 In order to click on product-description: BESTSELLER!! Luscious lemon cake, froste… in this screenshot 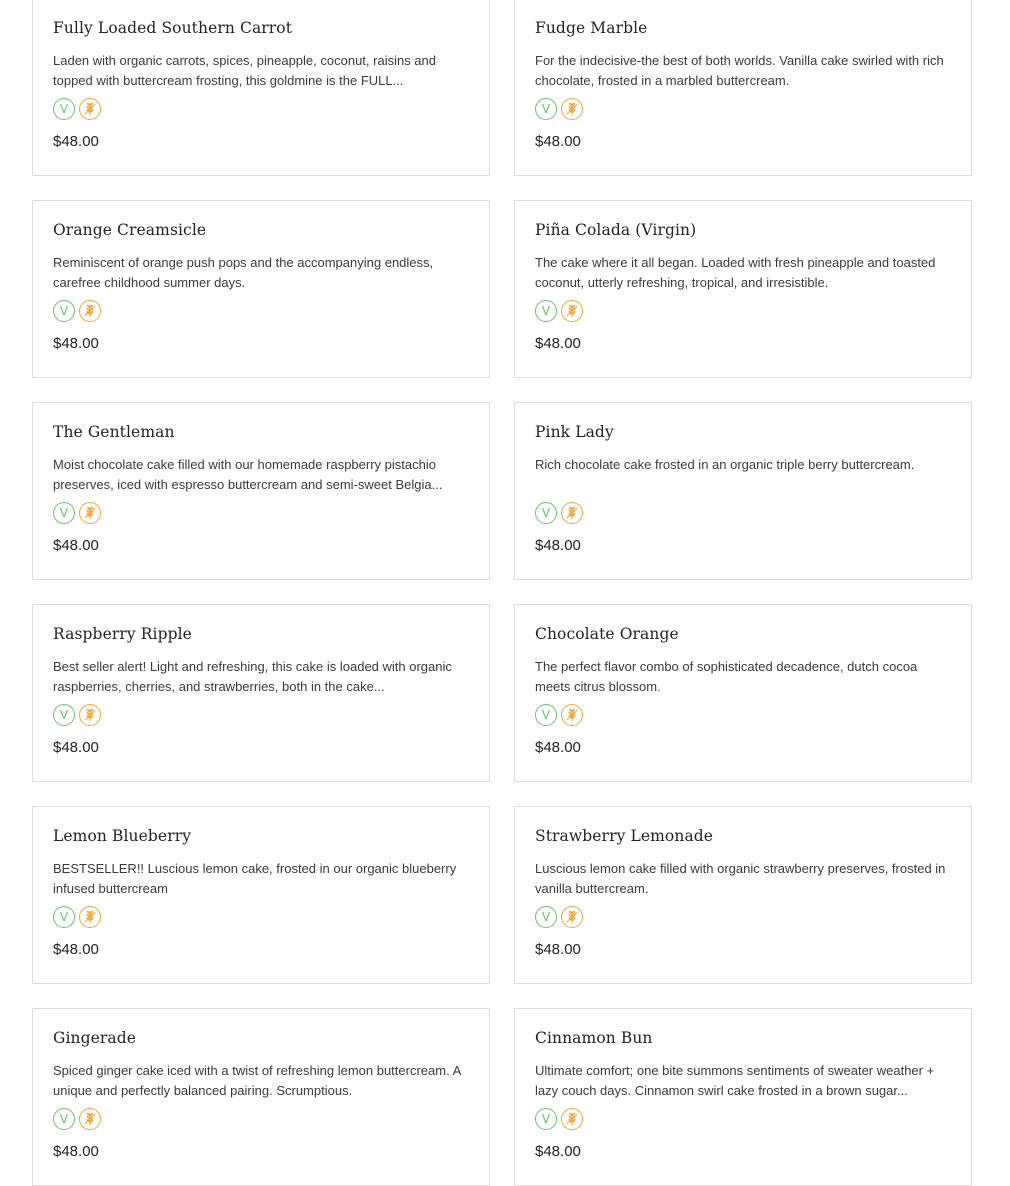, I will do `click(255, 878)`.